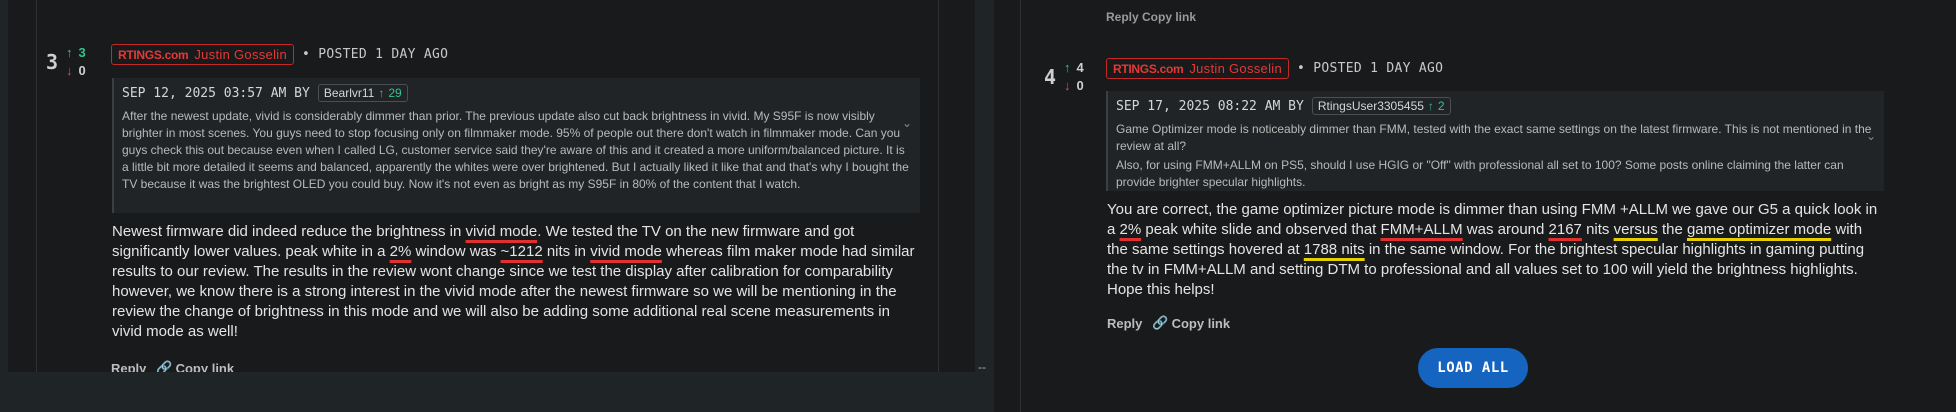  Describe the element at coordinates (76, 52) in the screenshot. I see `upvote-button: ↑ 3` at that location.